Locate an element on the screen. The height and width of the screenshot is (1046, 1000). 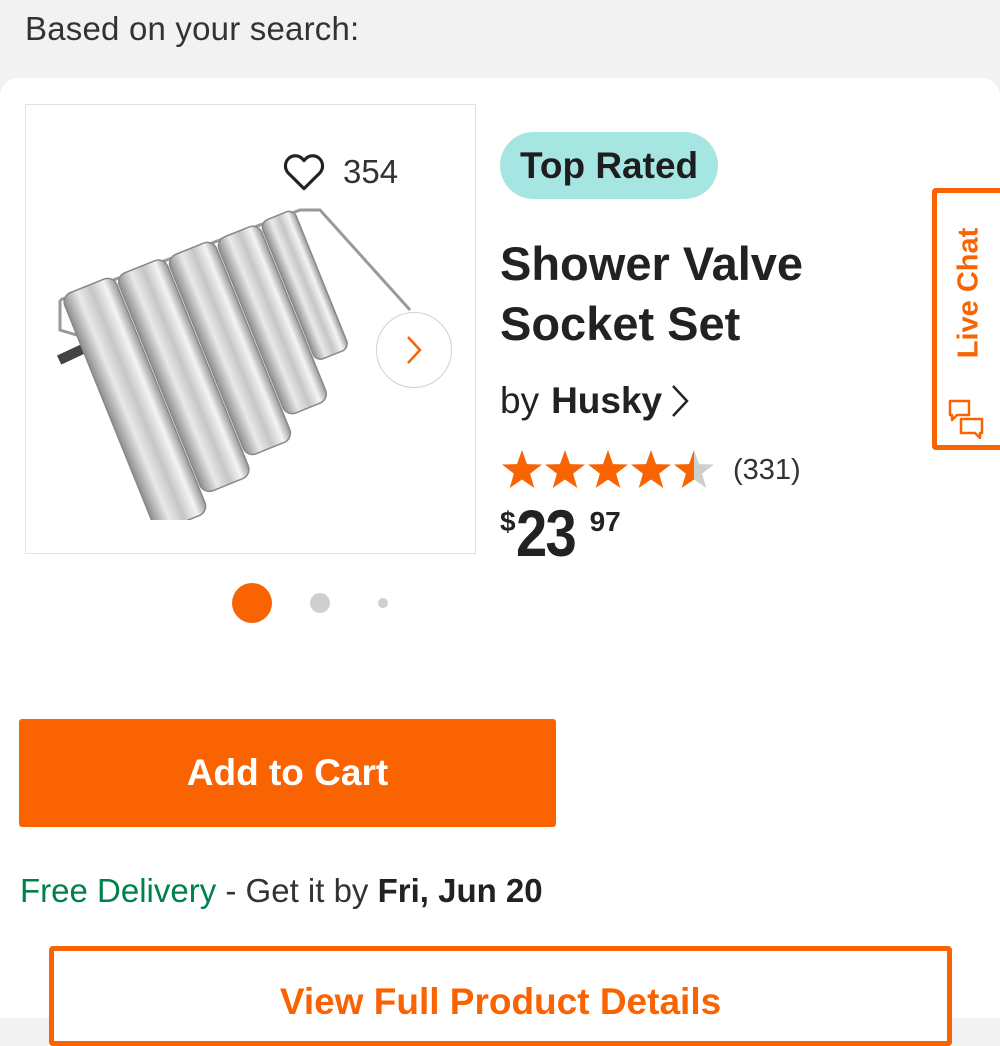
next-image-button is located at coordinates (414, 350).